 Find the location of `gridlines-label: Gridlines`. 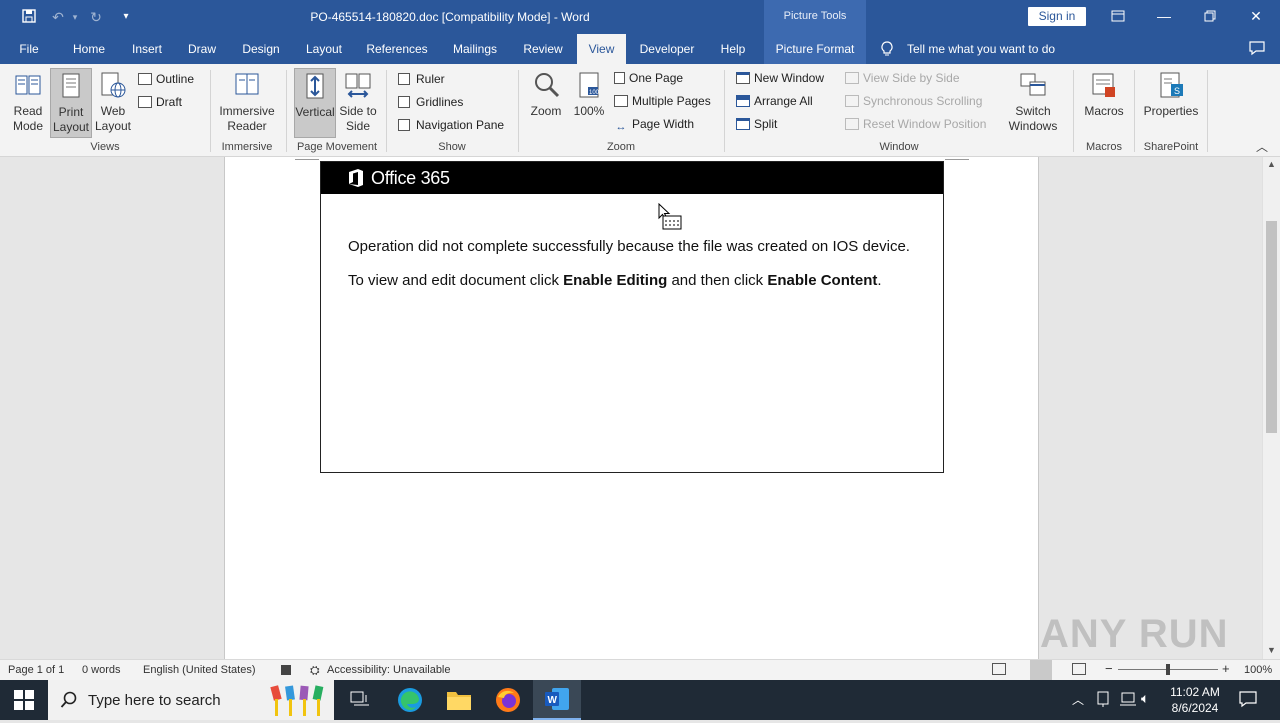

gridlines-label: Gridlines is located at coordinates (440, 102).